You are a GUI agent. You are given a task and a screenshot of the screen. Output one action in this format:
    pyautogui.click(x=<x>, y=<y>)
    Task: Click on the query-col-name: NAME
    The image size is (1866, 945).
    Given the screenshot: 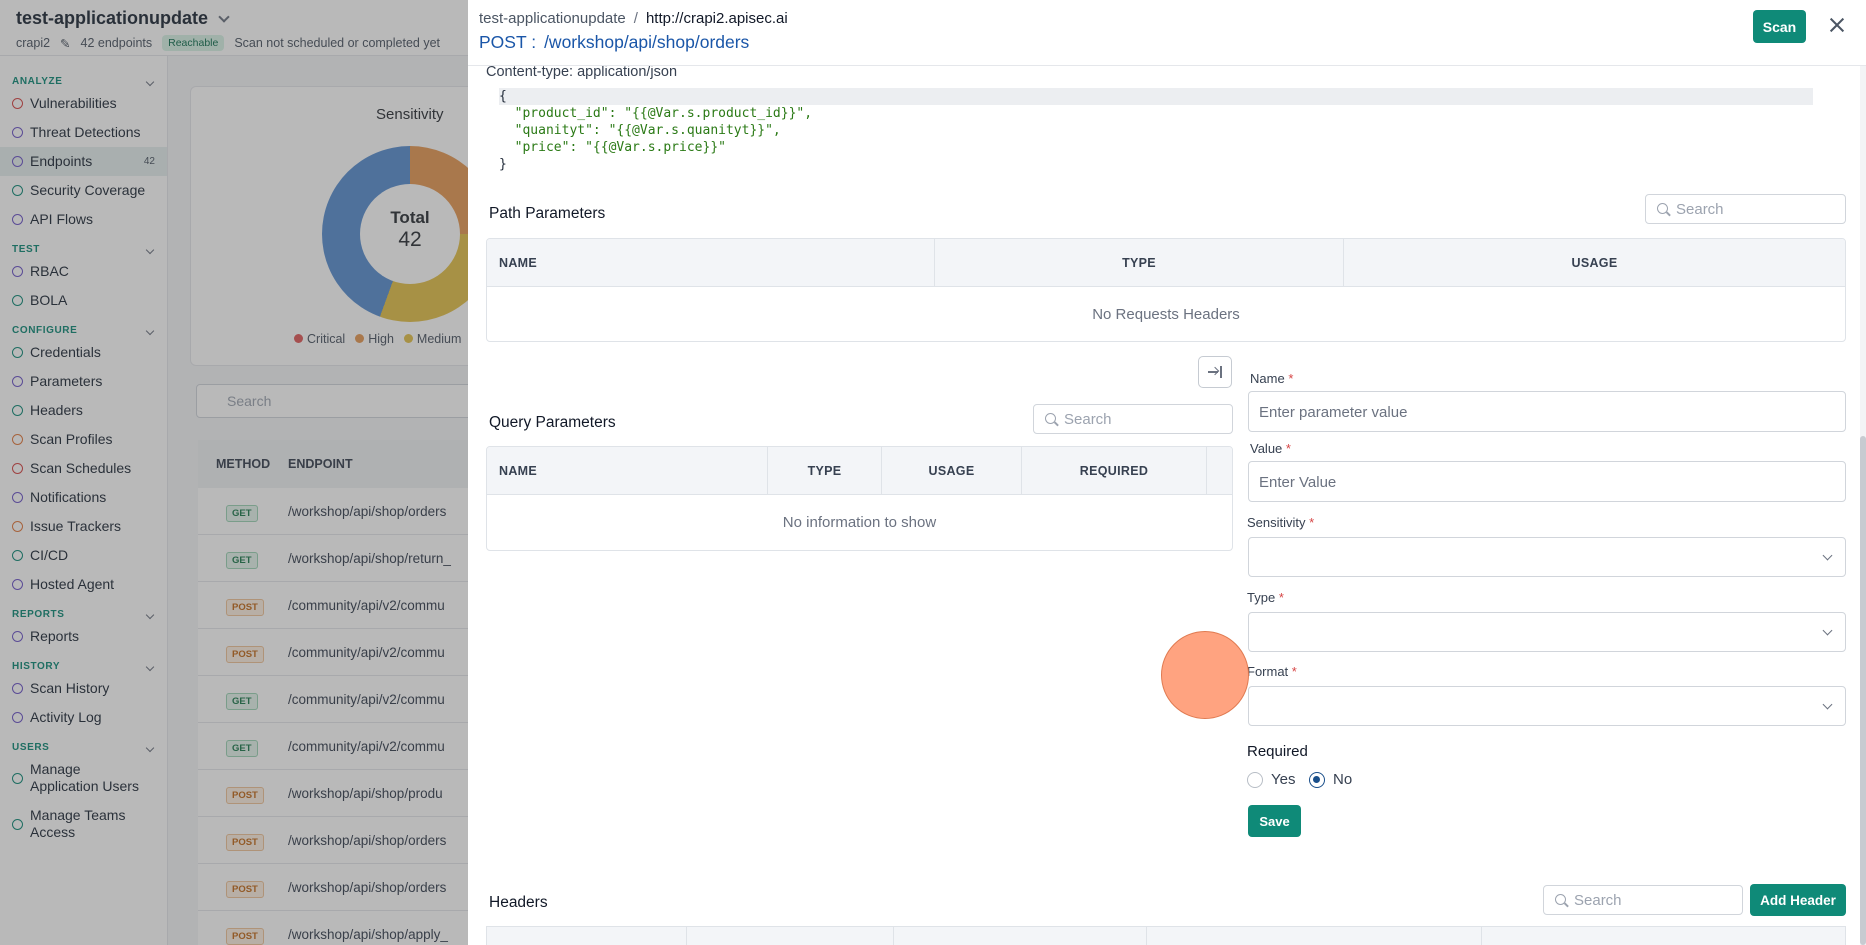 What is the action you would take?
    pyautogui.click(x=627, y=470)
    